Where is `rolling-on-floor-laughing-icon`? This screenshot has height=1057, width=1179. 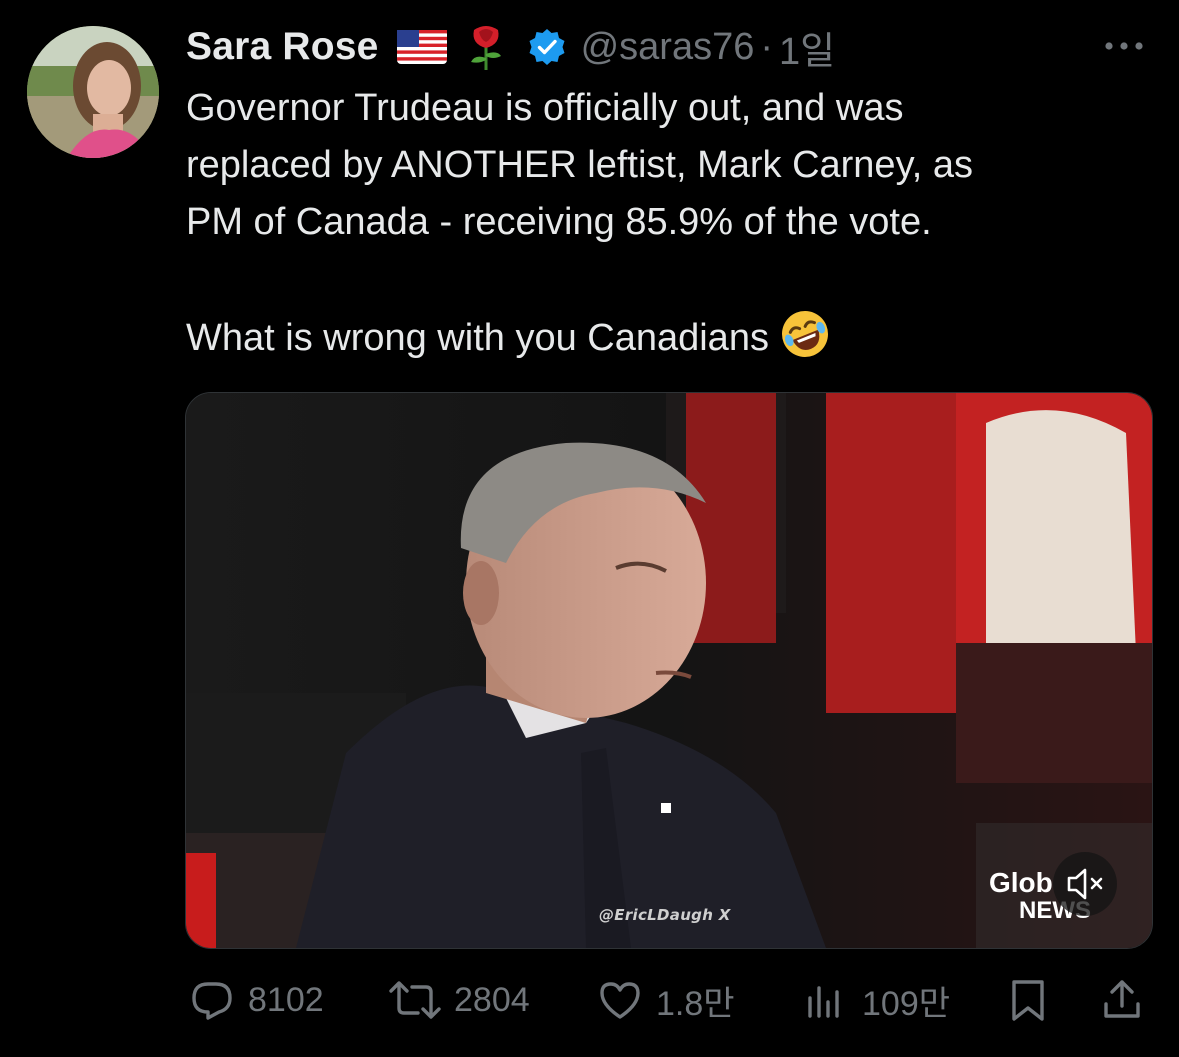 rolling-on-floor-laughing-icon is located at coordinates (805, 334).